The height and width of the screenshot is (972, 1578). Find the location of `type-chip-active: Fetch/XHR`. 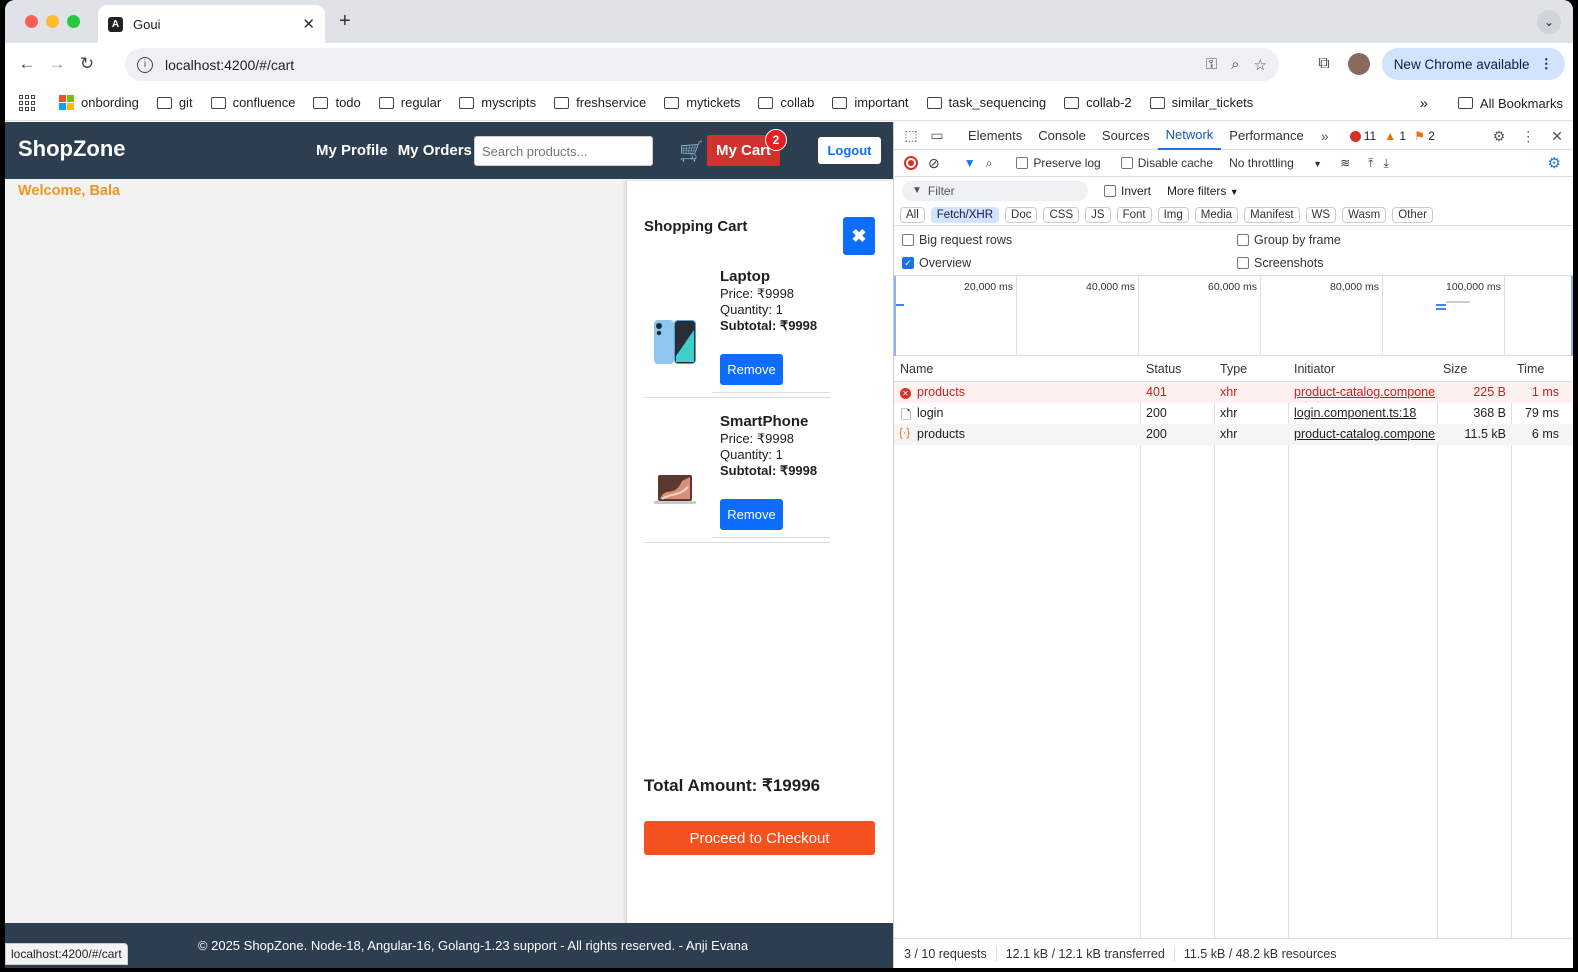

type-chip-active: Fetch/XHR is located at coordinates (965, 214).